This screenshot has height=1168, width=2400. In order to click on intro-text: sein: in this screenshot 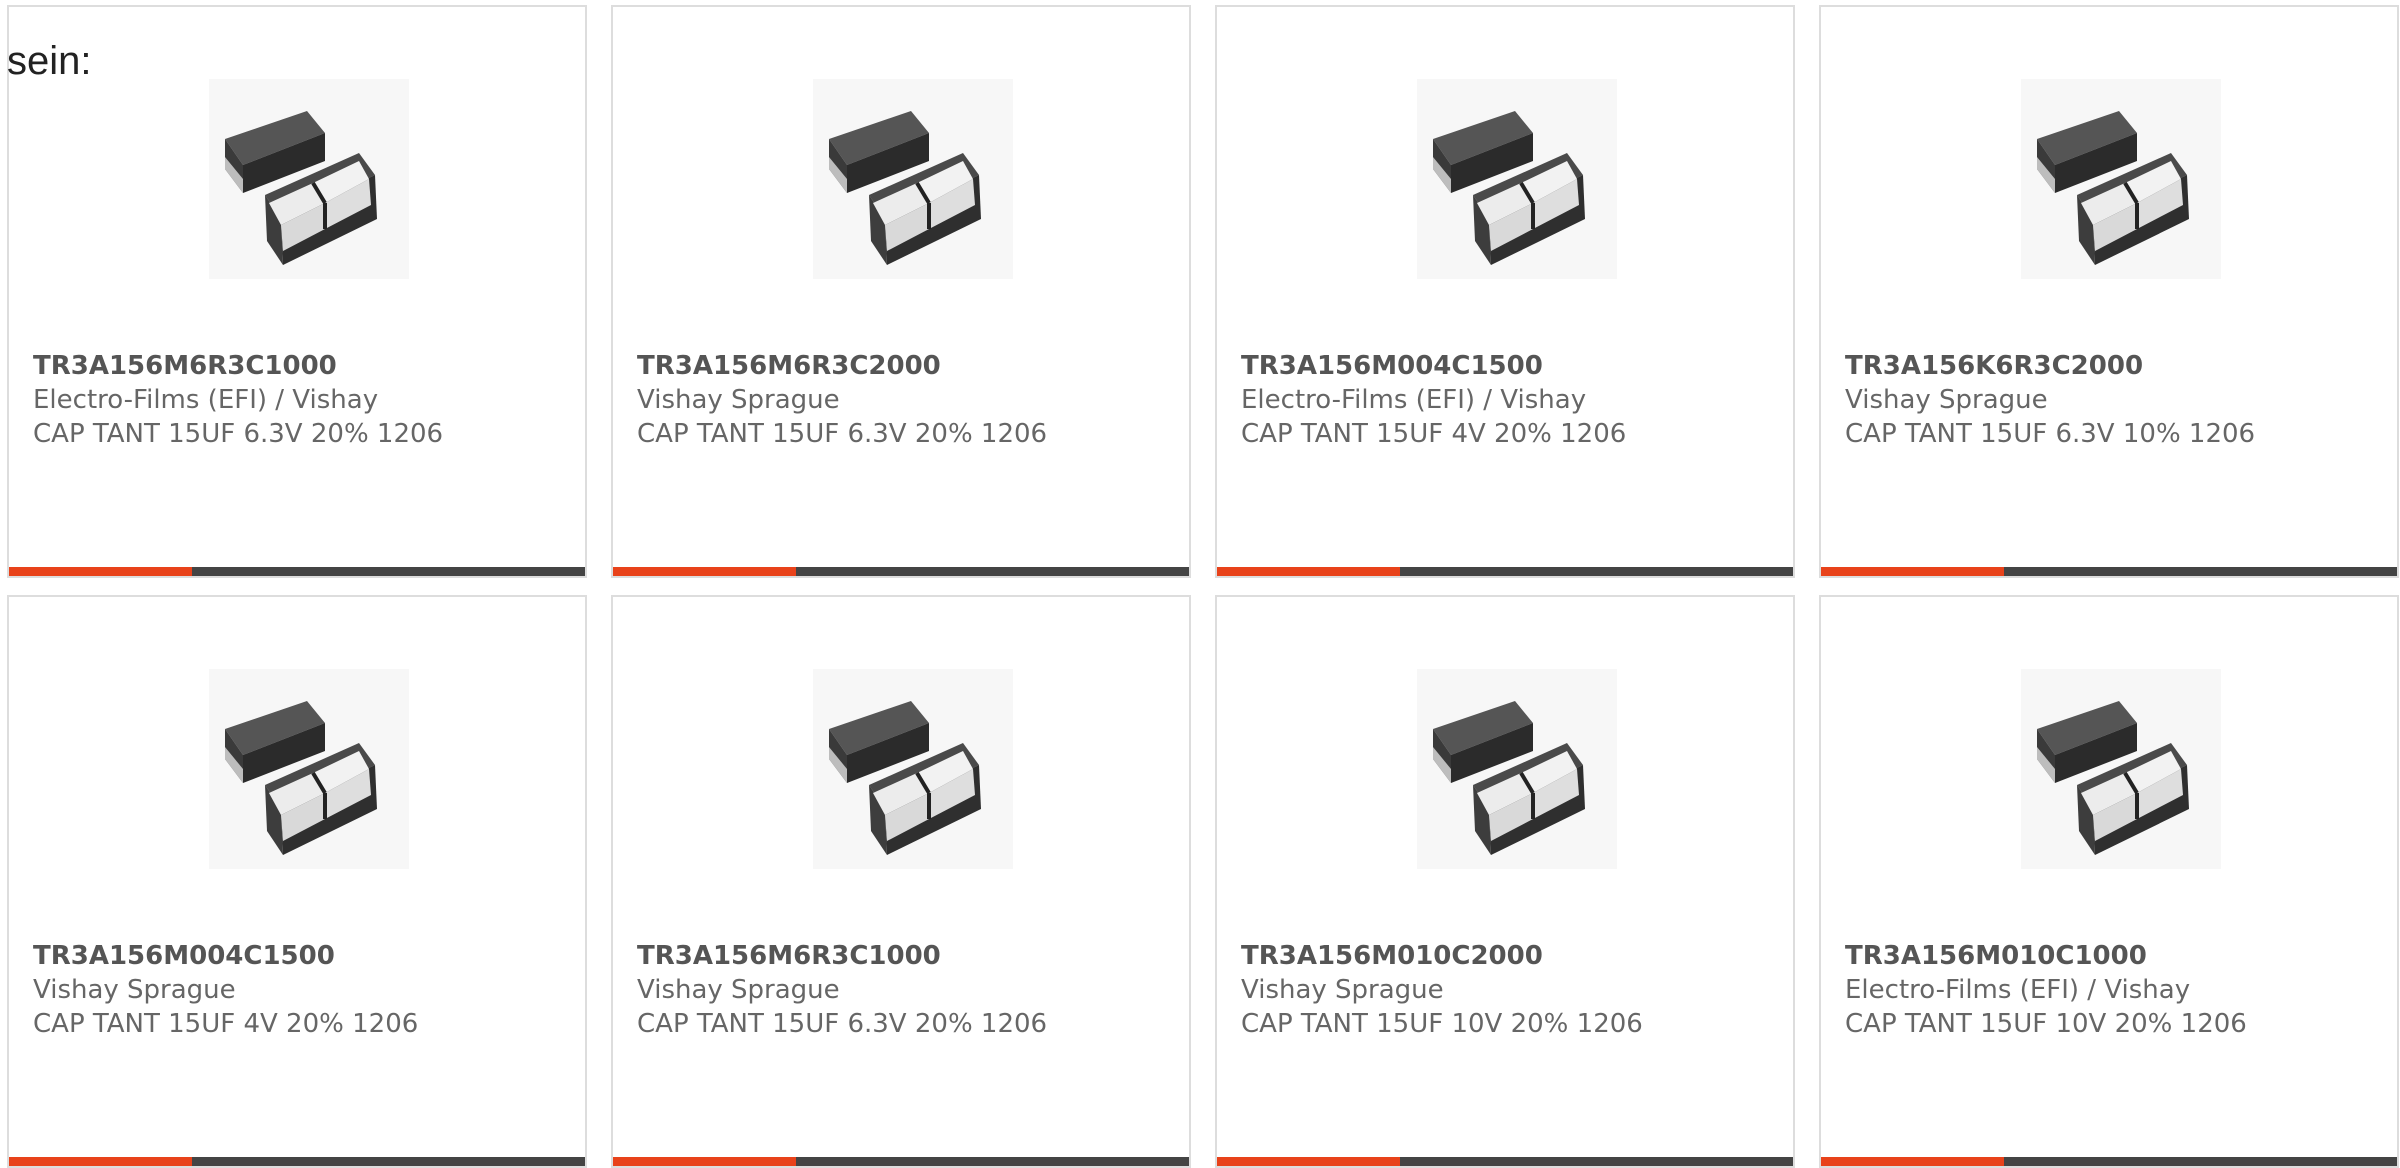, I will do `click(49, 61)`.